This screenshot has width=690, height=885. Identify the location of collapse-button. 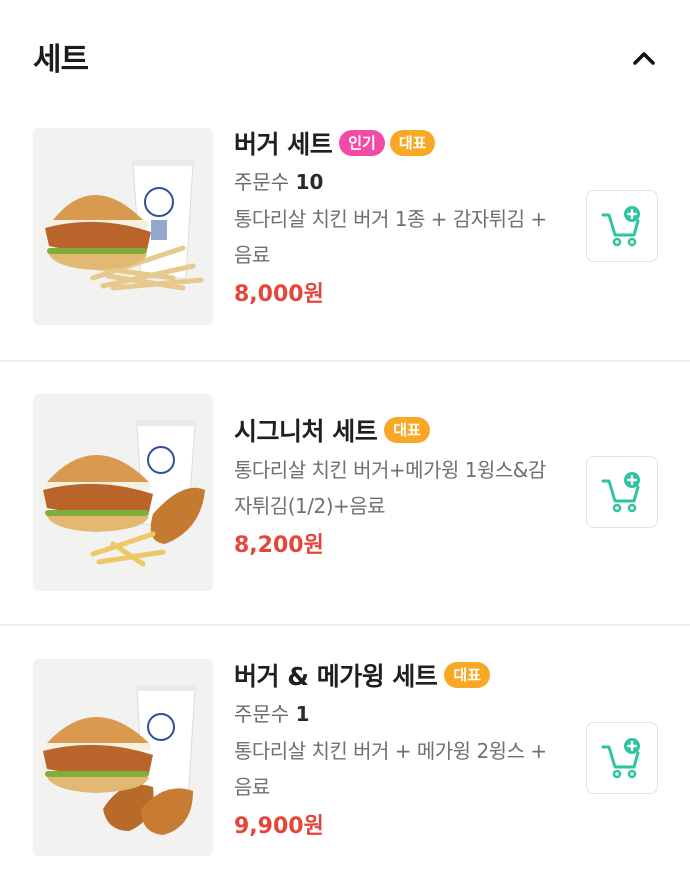
(644, 58).